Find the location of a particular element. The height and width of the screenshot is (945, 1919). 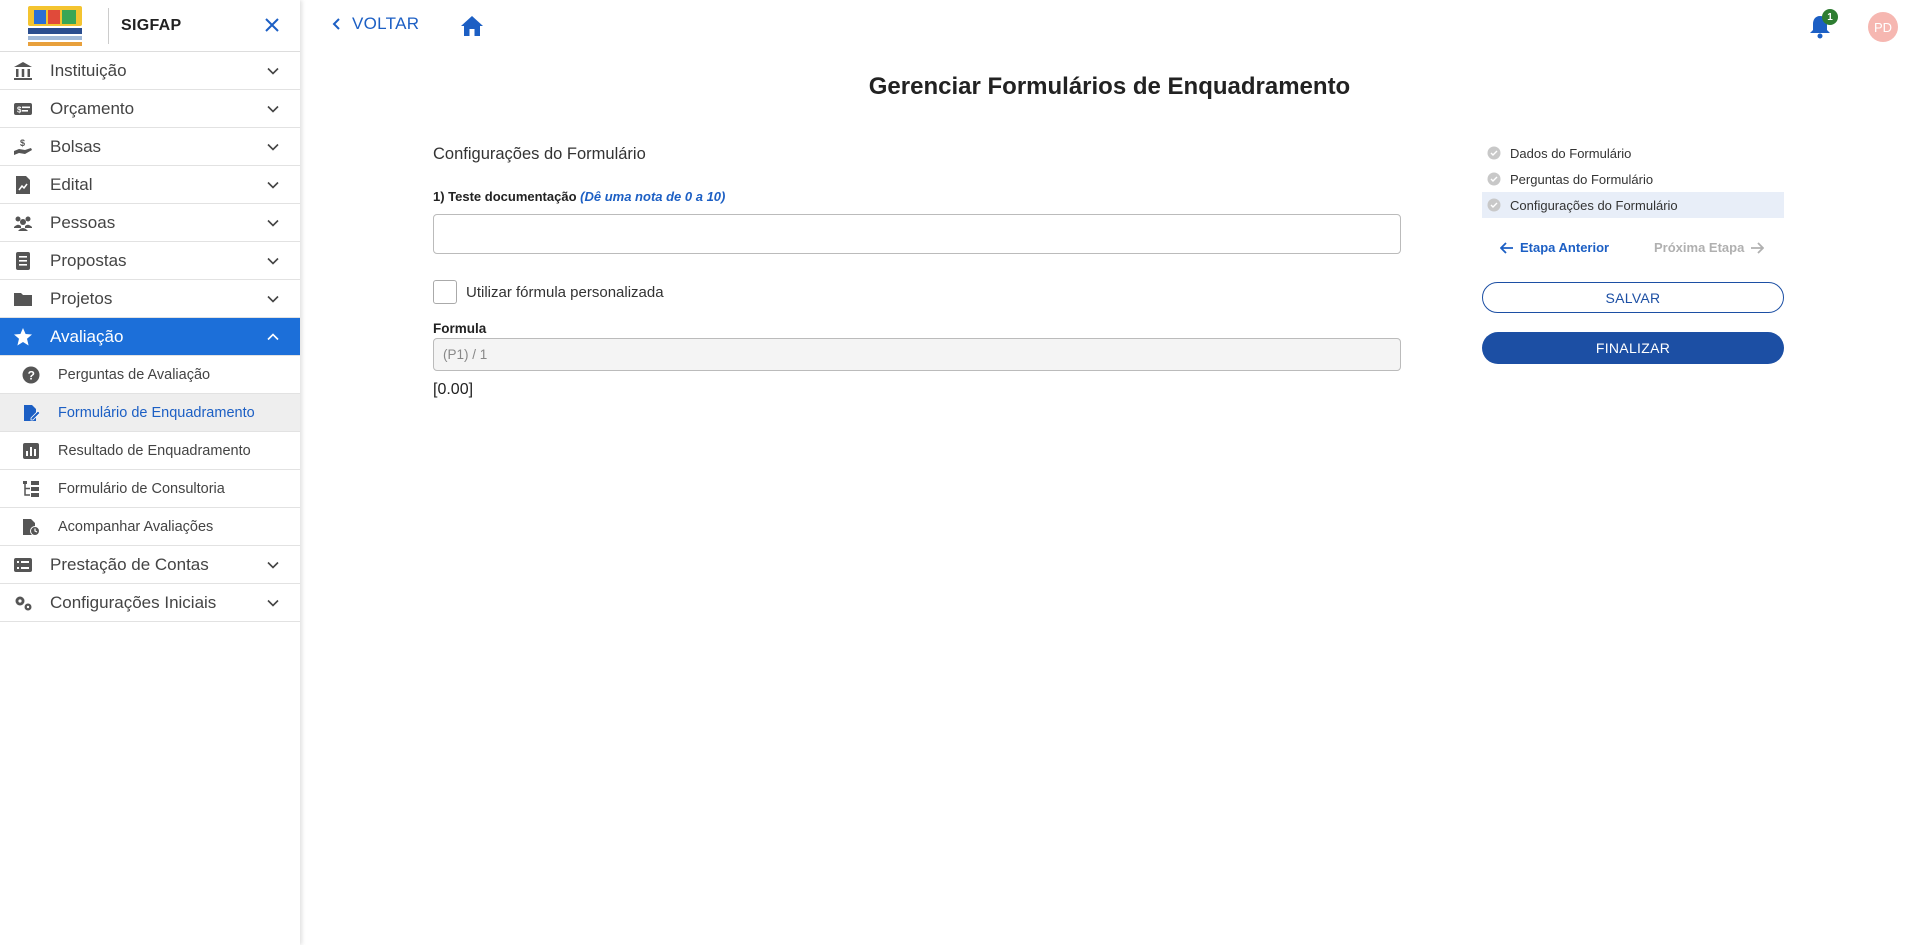

custom-formula-checkbox is located at coordinates (445, 292).